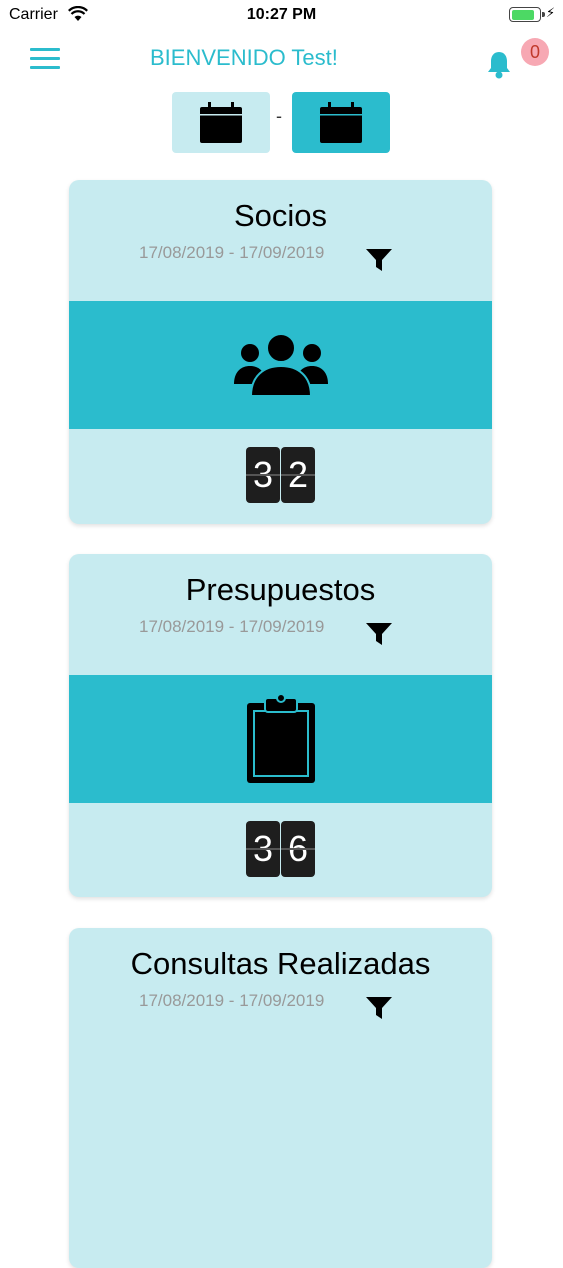 The height and width of the screenshot is (1268, 563). I want to click on app-header: BIENVENIDO Test! 0, so click(281, 58).